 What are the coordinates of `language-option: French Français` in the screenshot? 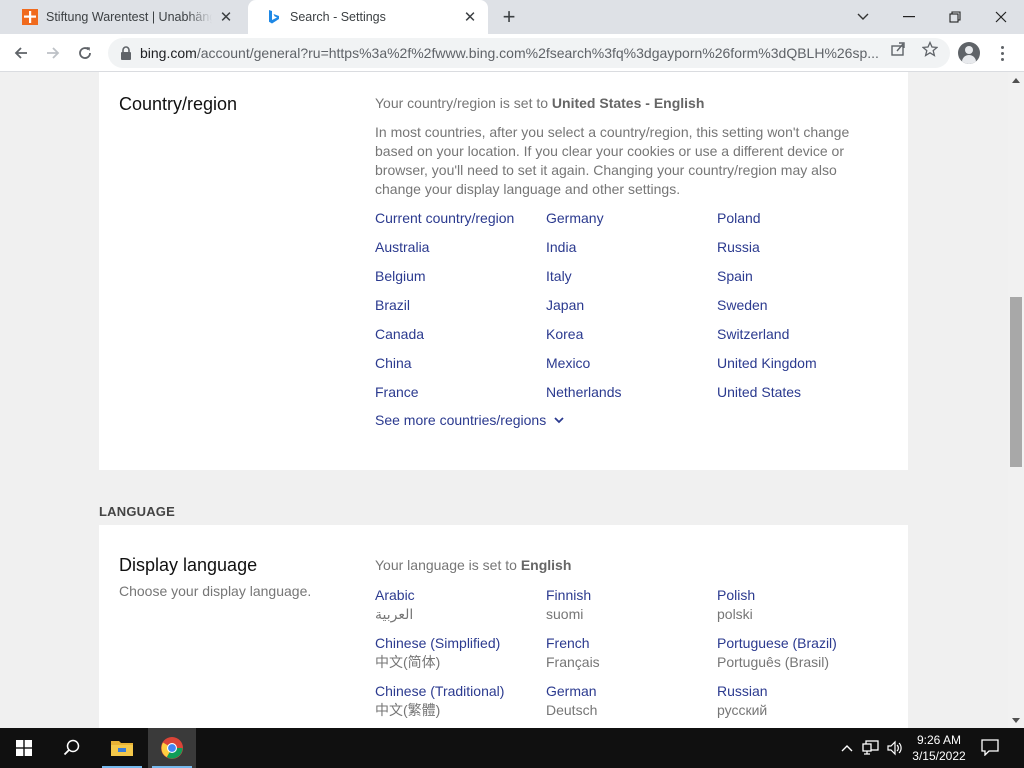 It's located at (631, 653).